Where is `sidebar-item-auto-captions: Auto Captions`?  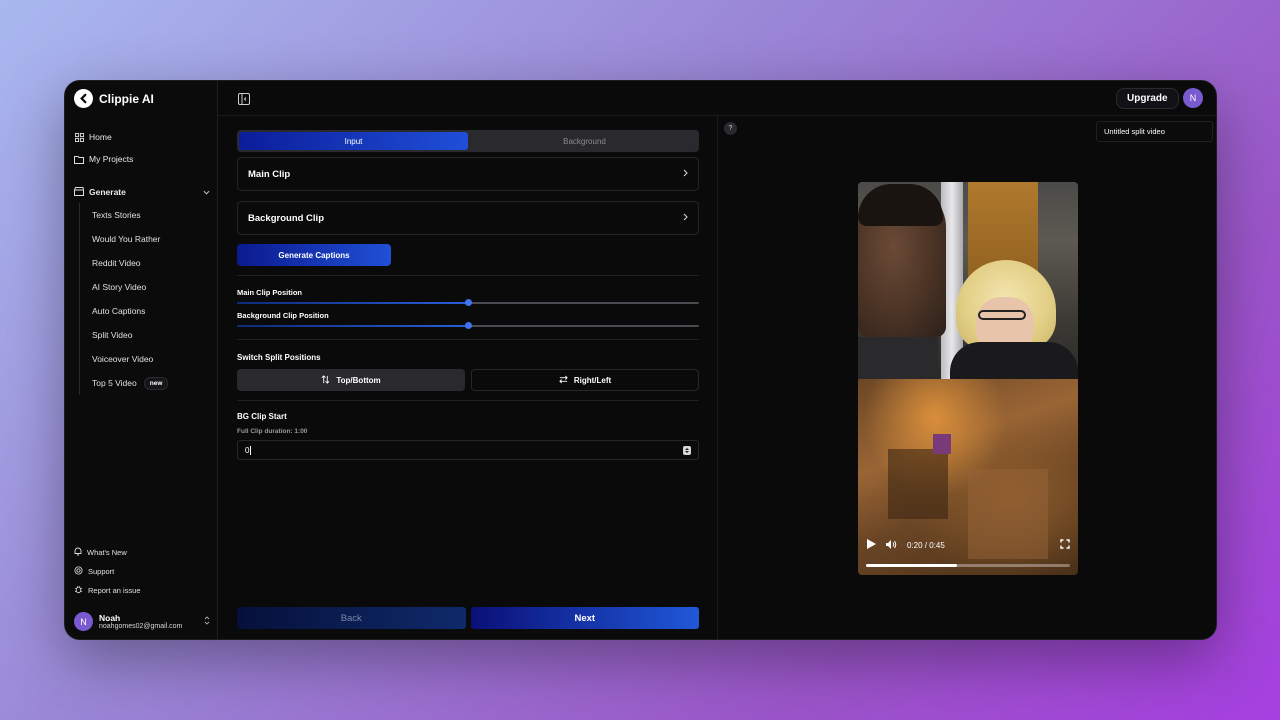 sidebar-item-auto-captions: Auto Captions is located at coordinates (151, 311).